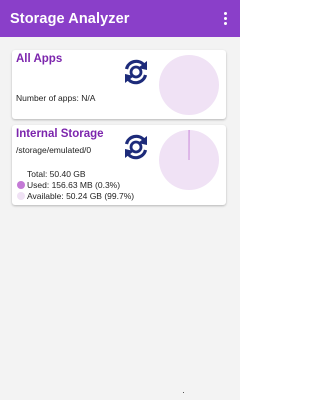  Describe the element at coordinates (74, 185) in the screenshot. I see `used-text: Used: 156.63 MB (0.3%)` at that location.